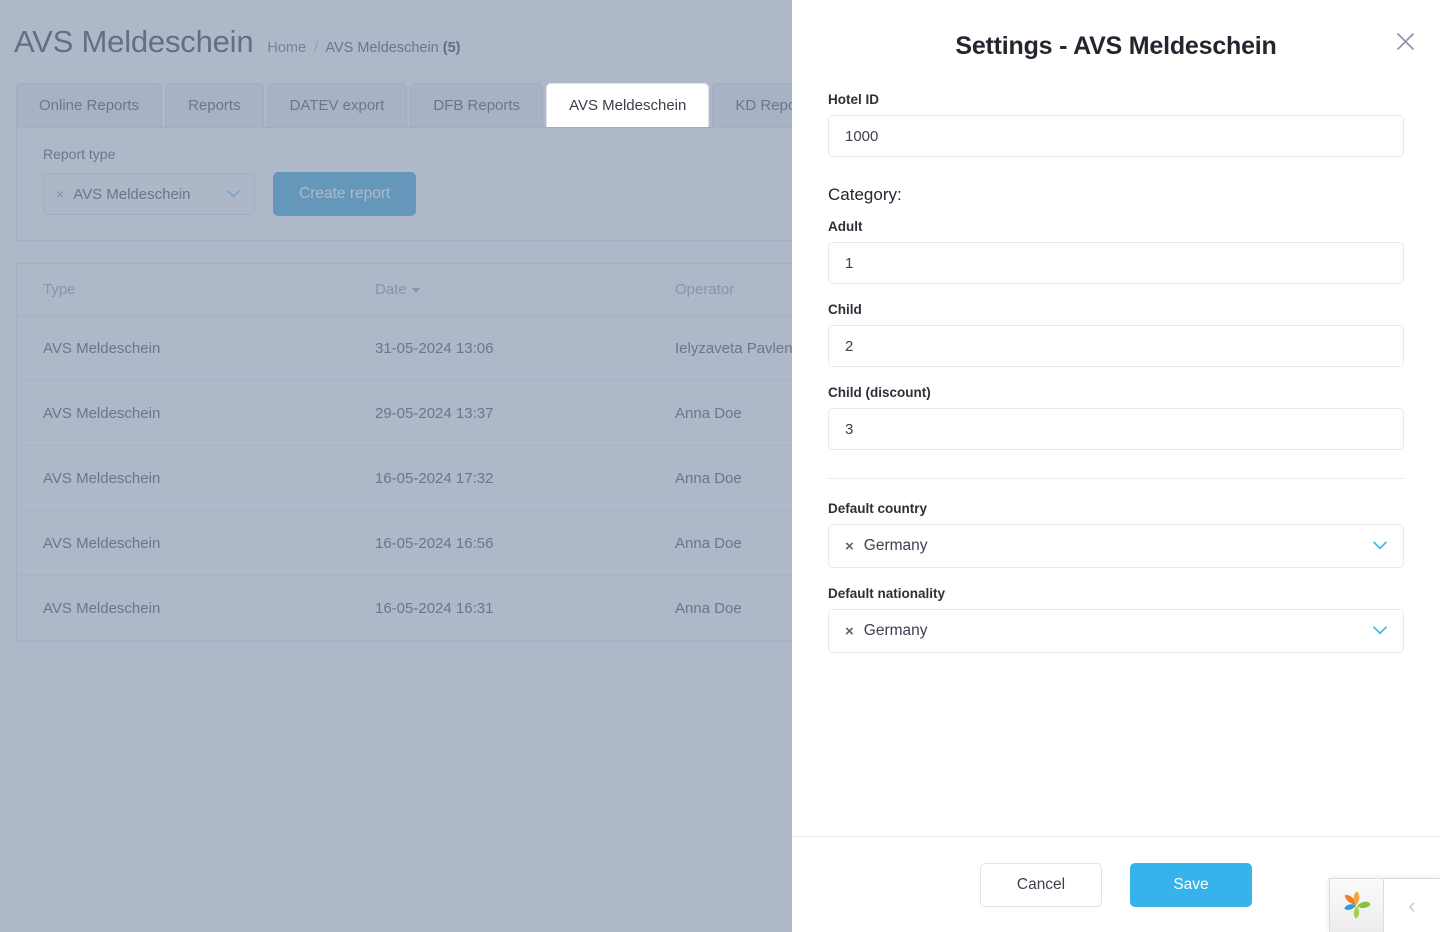 The height and width of the screenshot is (932, 1440). Describe the element at coordinates (132, 194) in the screenshot. I see `report-type-value: AVS Meldeschein` at that location.